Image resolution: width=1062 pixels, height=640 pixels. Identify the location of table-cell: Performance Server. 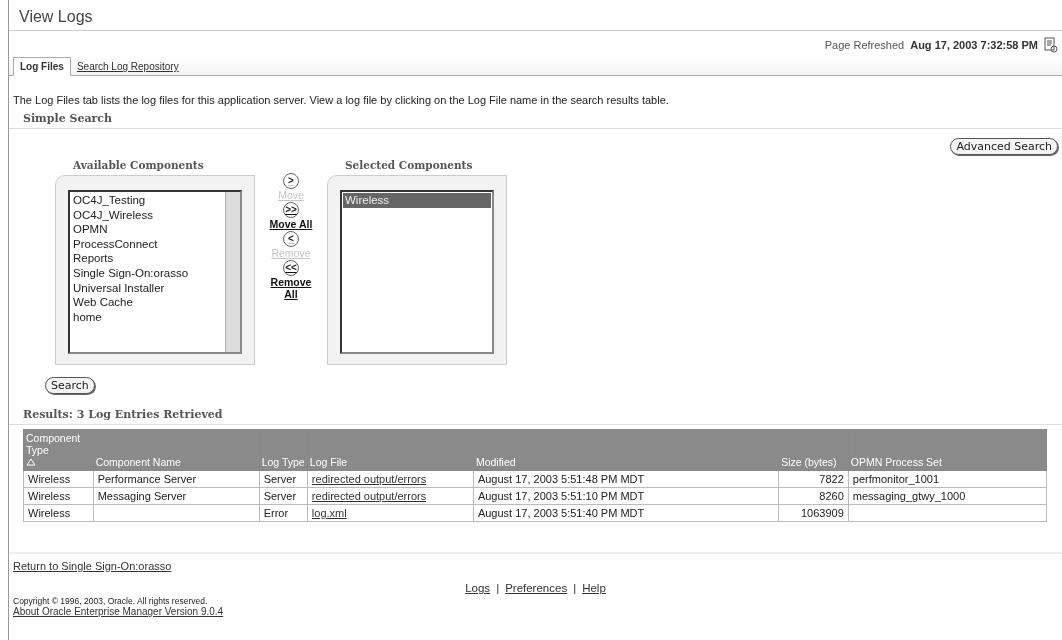
(147, 479).